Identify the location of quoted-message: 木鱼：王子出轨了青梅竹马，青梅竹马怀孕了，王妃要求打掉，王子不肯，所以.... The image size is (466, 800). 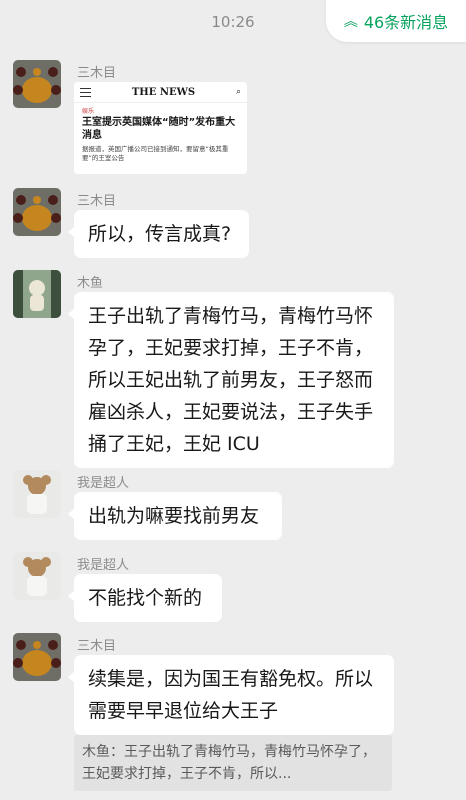
(233, 763).